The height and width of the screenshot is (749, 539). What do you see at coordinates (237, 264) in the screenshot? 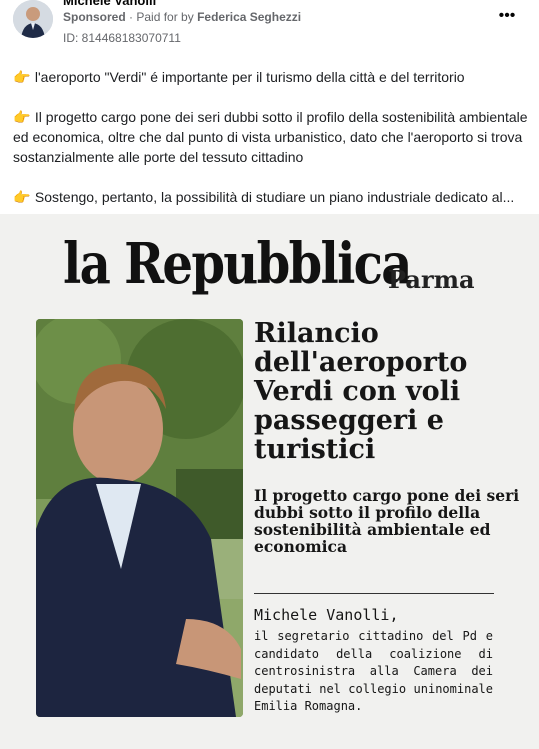
I see `newspaper-masthead: la Repubblica` at bounding box center [237, 264].